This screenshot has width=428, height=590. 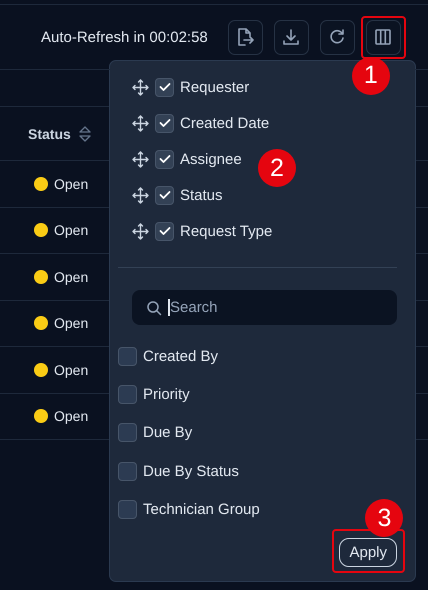 I want to click on column-option: Created By, so click(x=180, y=356).